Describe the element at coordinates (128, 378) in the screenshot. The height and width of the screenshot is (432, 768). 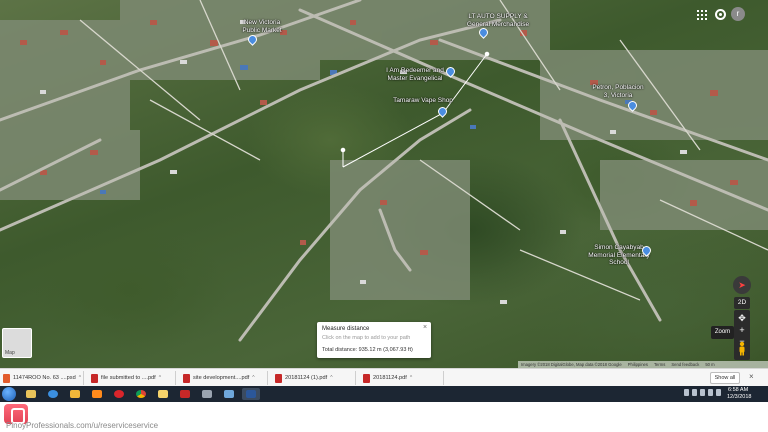
I see `download-filename: file submitted to ....pdf` at that location.